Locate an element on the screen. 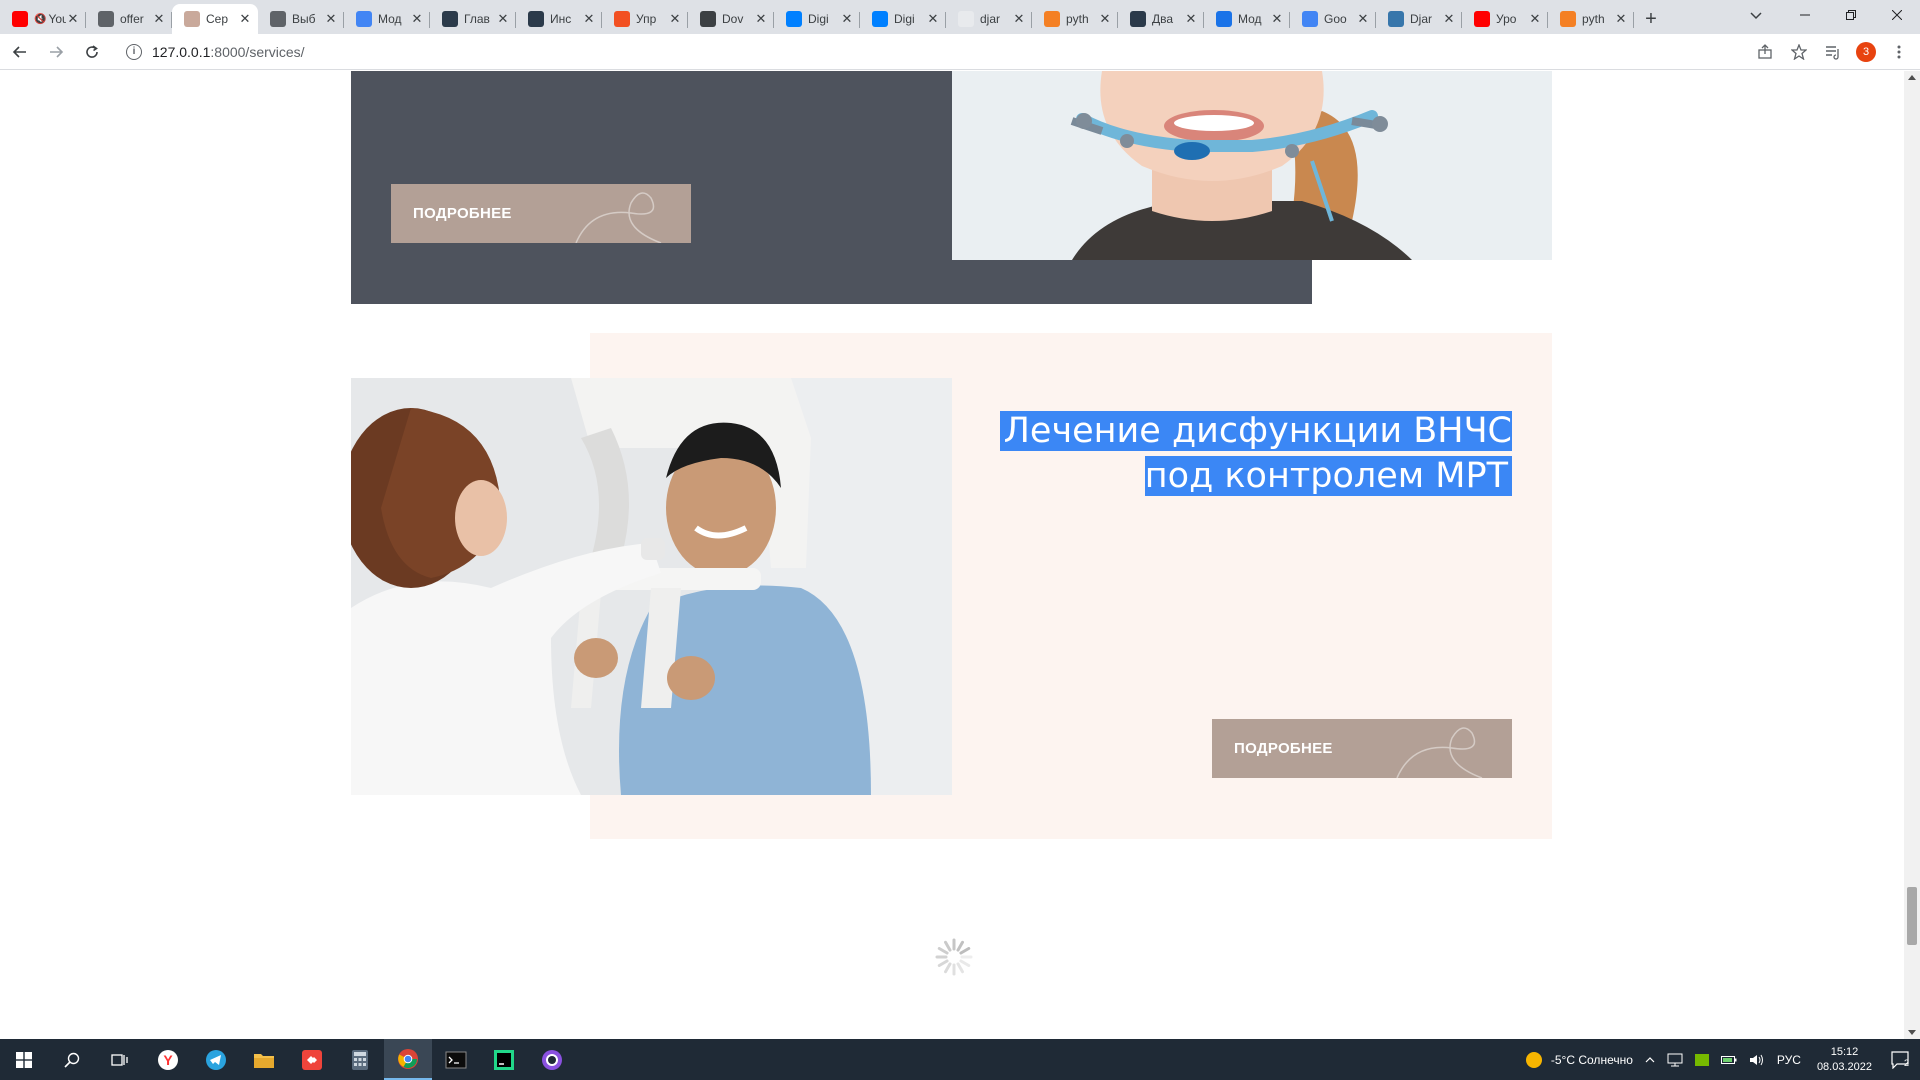 This screenshot has width=1920, height=1080. browser-tab: Инс ✕ is located at coordinates (559, 19).